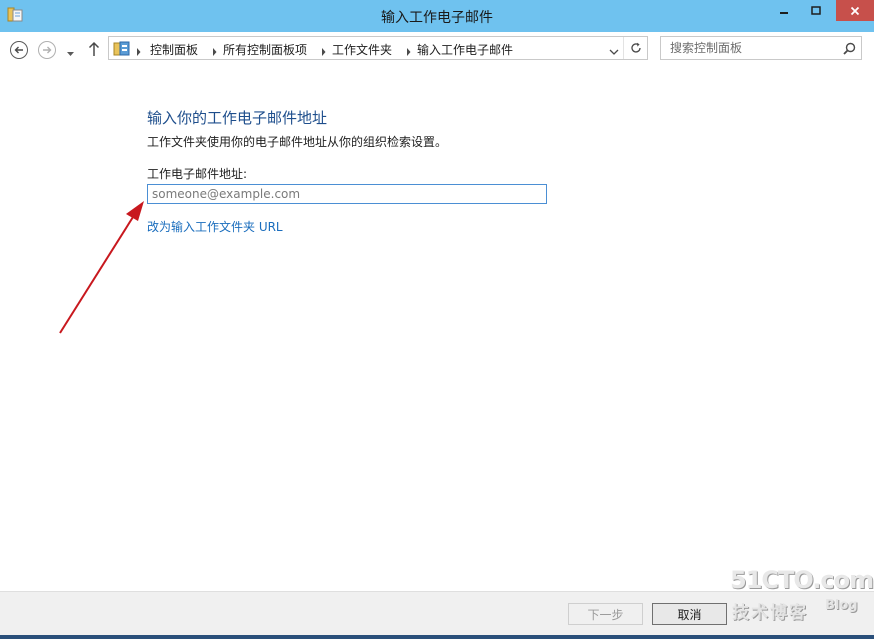 The image size is (874, 639). I want to click on recent-locations-dropdown, so click(70, 53).